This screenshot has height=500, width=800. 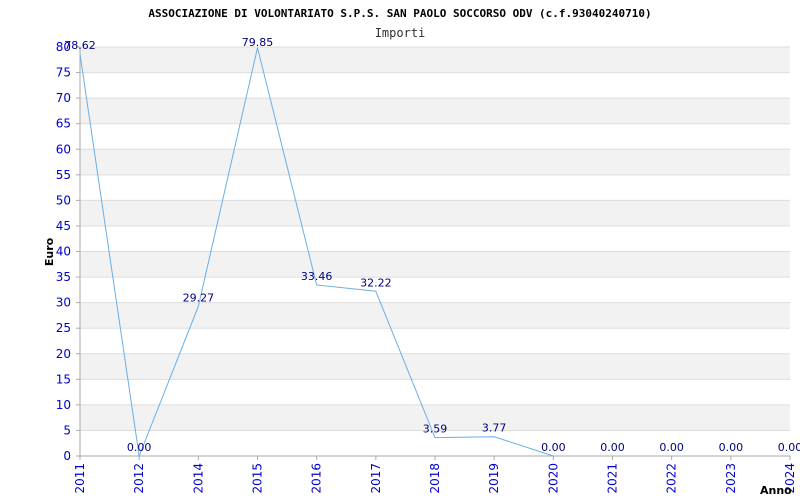 What do you see at coordinates (435, 429) in the screenshot?
I see `data-label: 3.59` at bounding box center [435, 429].